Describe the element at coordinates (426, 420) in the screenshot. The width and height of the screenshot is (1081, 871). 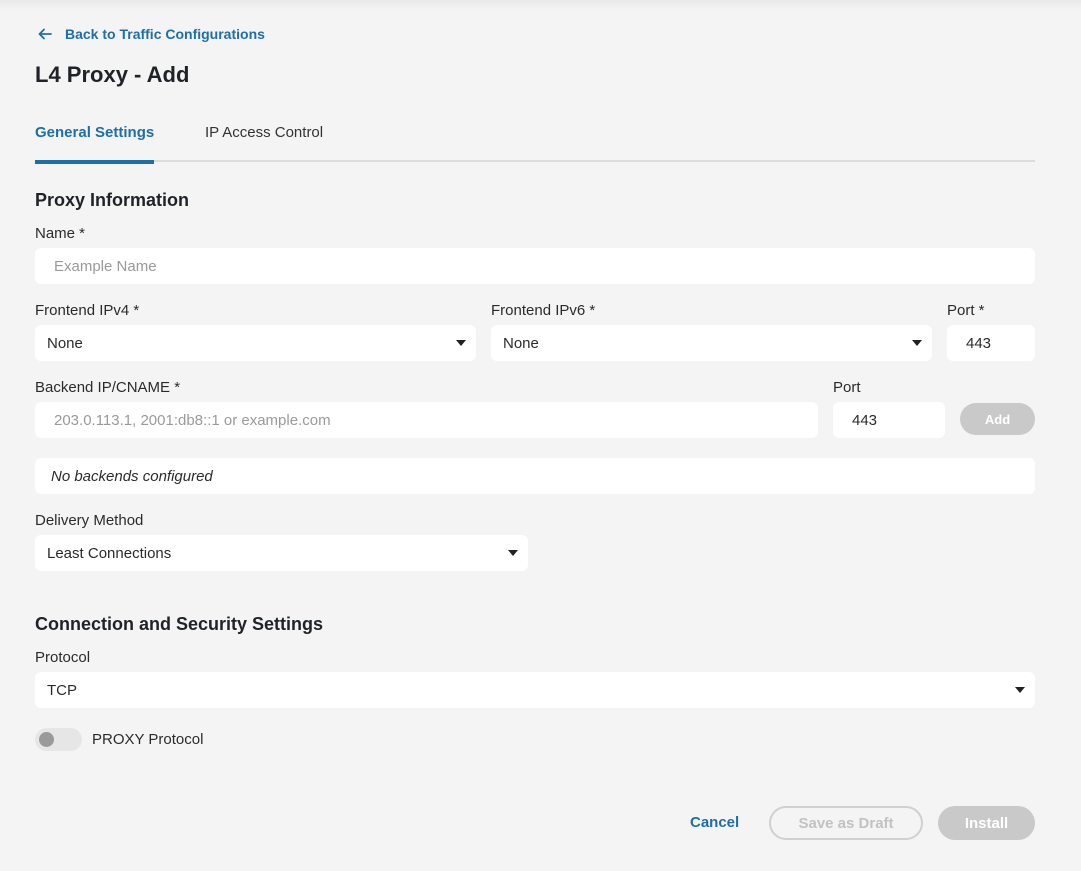
I see `backend-input: 203.0.113.1, 2001:db8::1 or example.com` at that location.